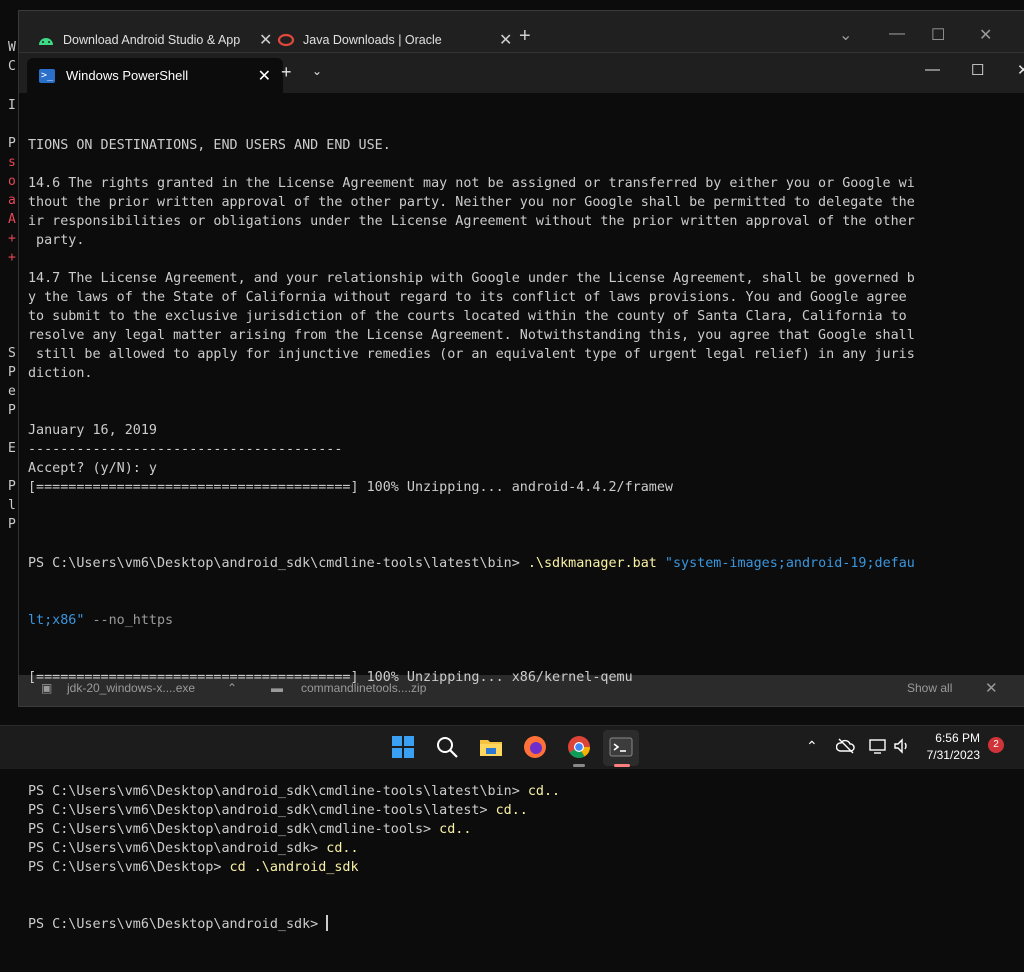  I want to click on background-char: a, so click(12, 200).